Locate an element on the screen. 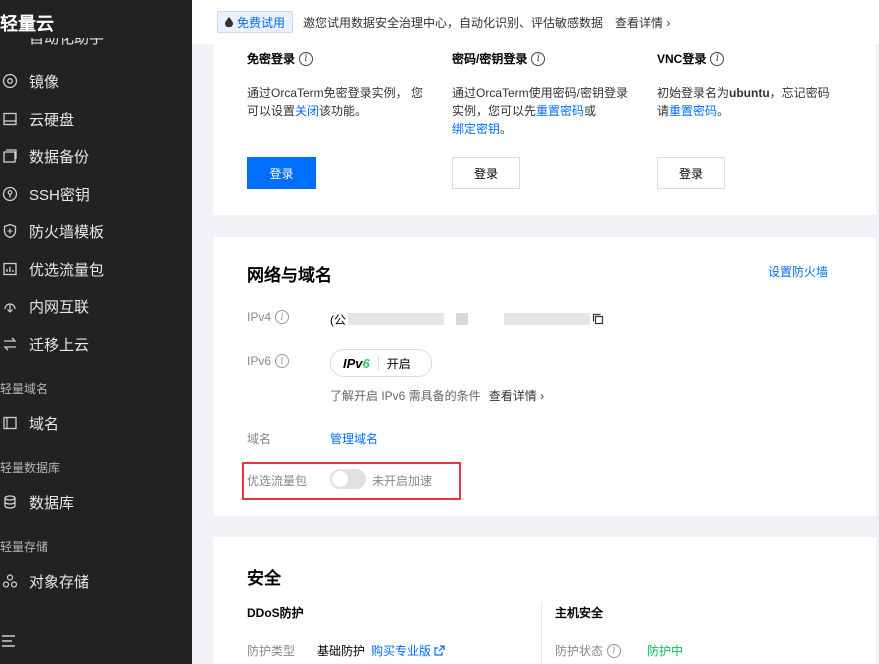  ipv4-value: (公 is located at coordinates (467, 320).